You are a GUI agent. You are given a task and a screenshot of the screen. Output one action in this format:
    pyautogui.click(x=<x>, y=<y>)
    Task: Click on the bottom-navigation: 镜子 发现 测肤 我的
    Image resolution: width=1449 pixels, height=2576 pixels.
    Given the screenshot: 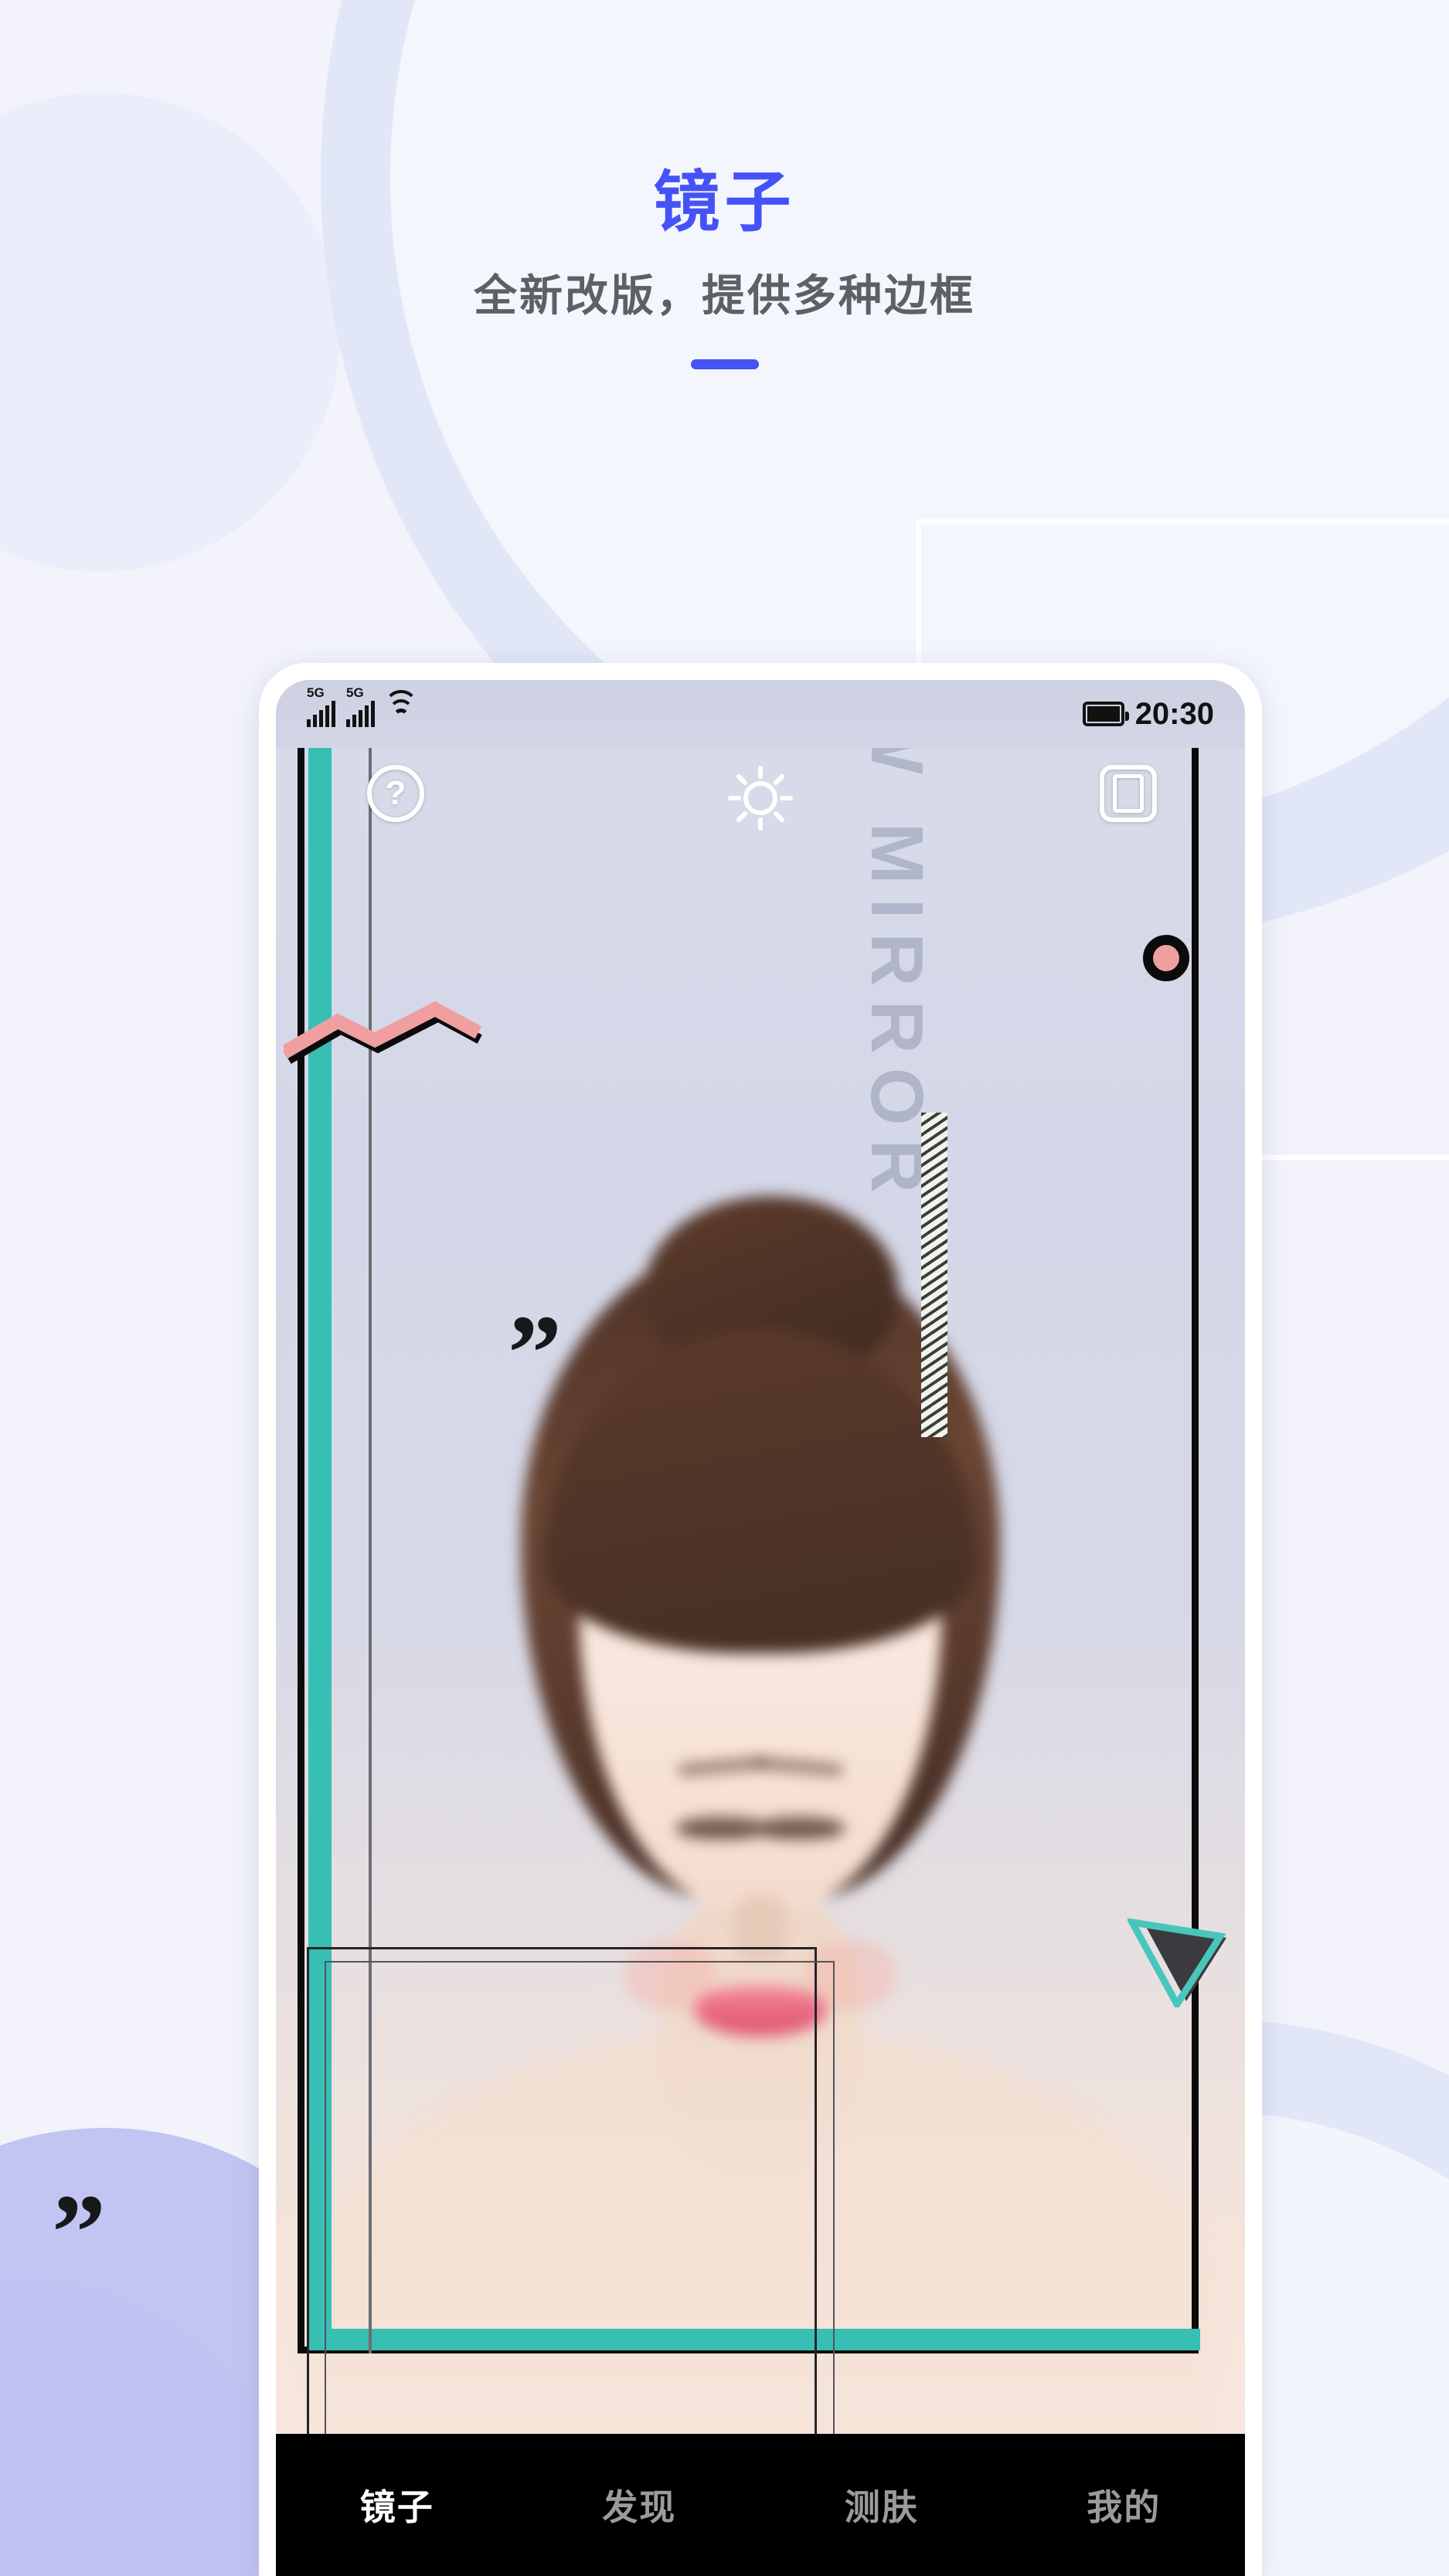 What is the action you would take?
    pyautogui.click(x=760, y=2505)
    